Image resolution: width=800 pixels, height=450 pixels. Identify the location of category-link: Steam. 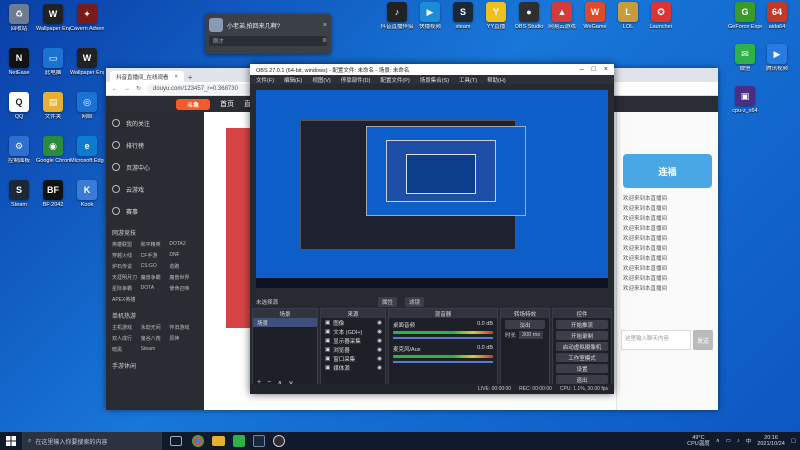
(155, 349).